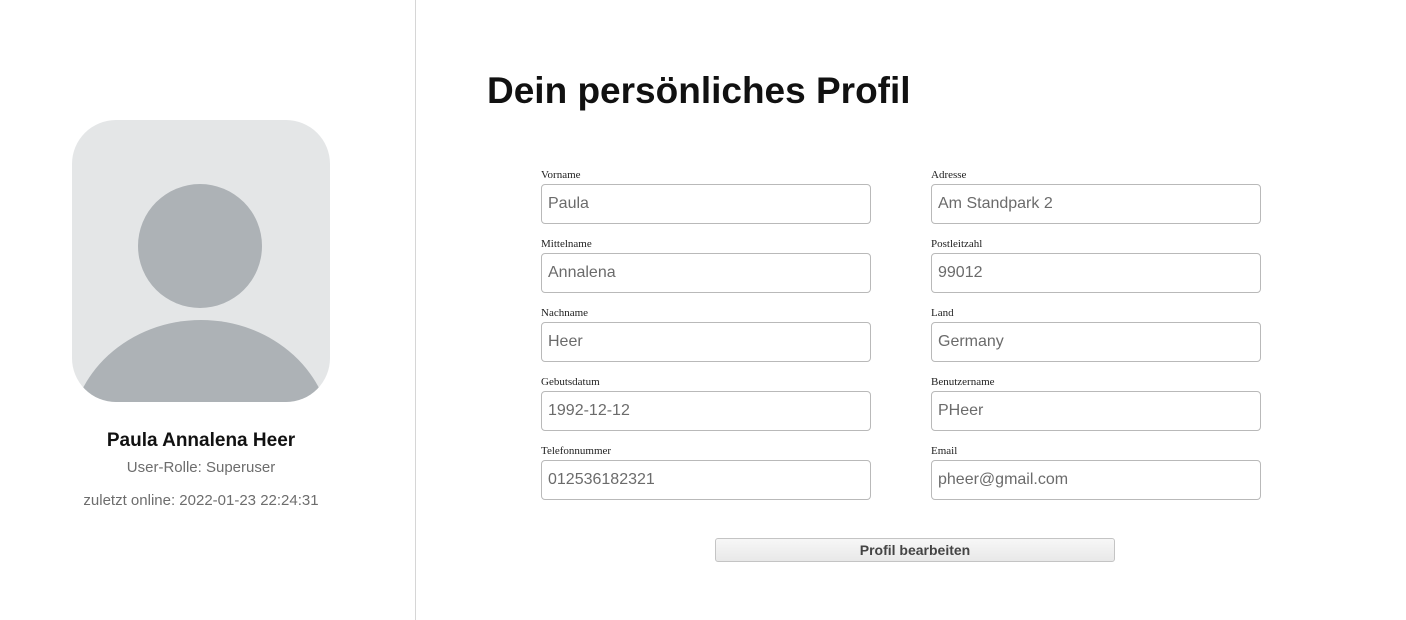 The height and width of the screenshot is (620, 1406). What do you see at coordinates (576, 451) in the screenshot?
I see `field-label-telefonnummer: Telefonnummer` at bounding box center [576, 451].